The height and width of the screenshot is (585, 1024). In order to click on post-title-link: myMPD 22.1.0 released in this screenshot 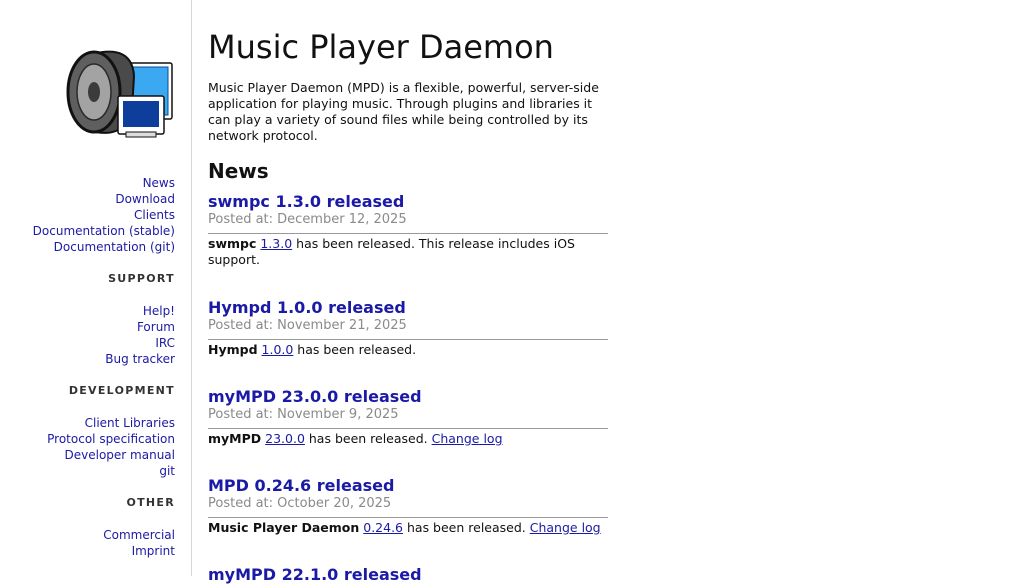, I will do `click(408, 575)`.